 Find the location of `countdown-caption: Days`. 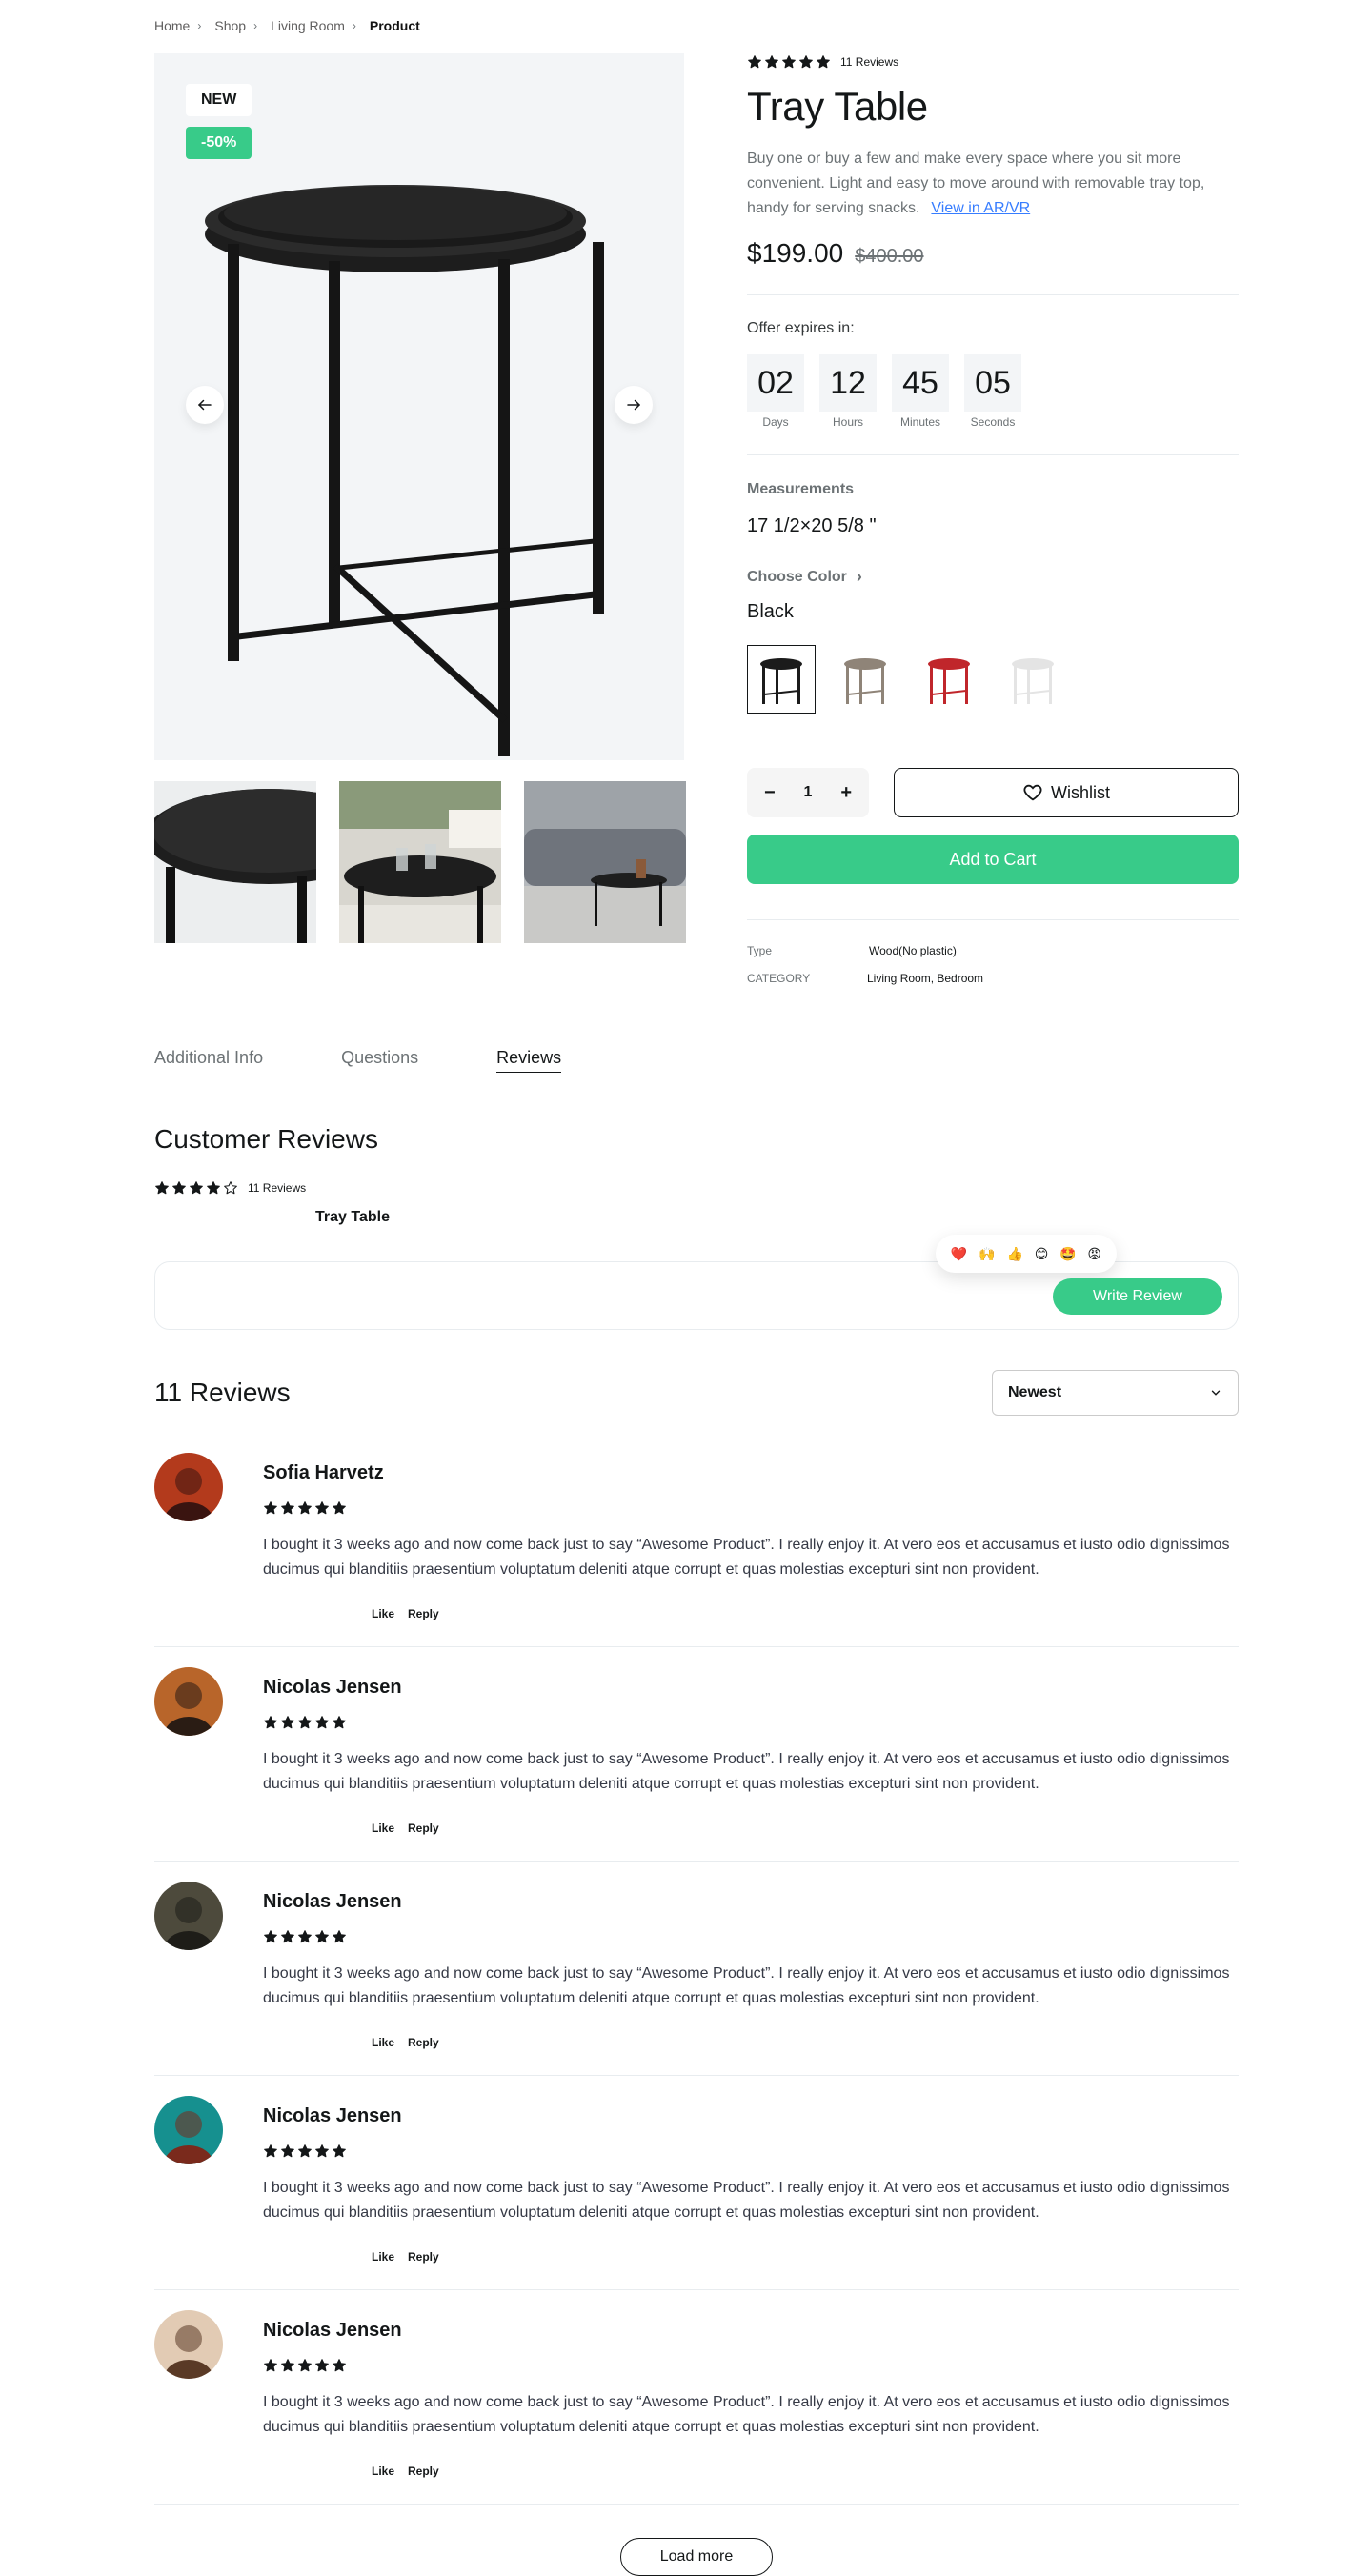

countdown-caption: Days is located at coordinates (775, 422).